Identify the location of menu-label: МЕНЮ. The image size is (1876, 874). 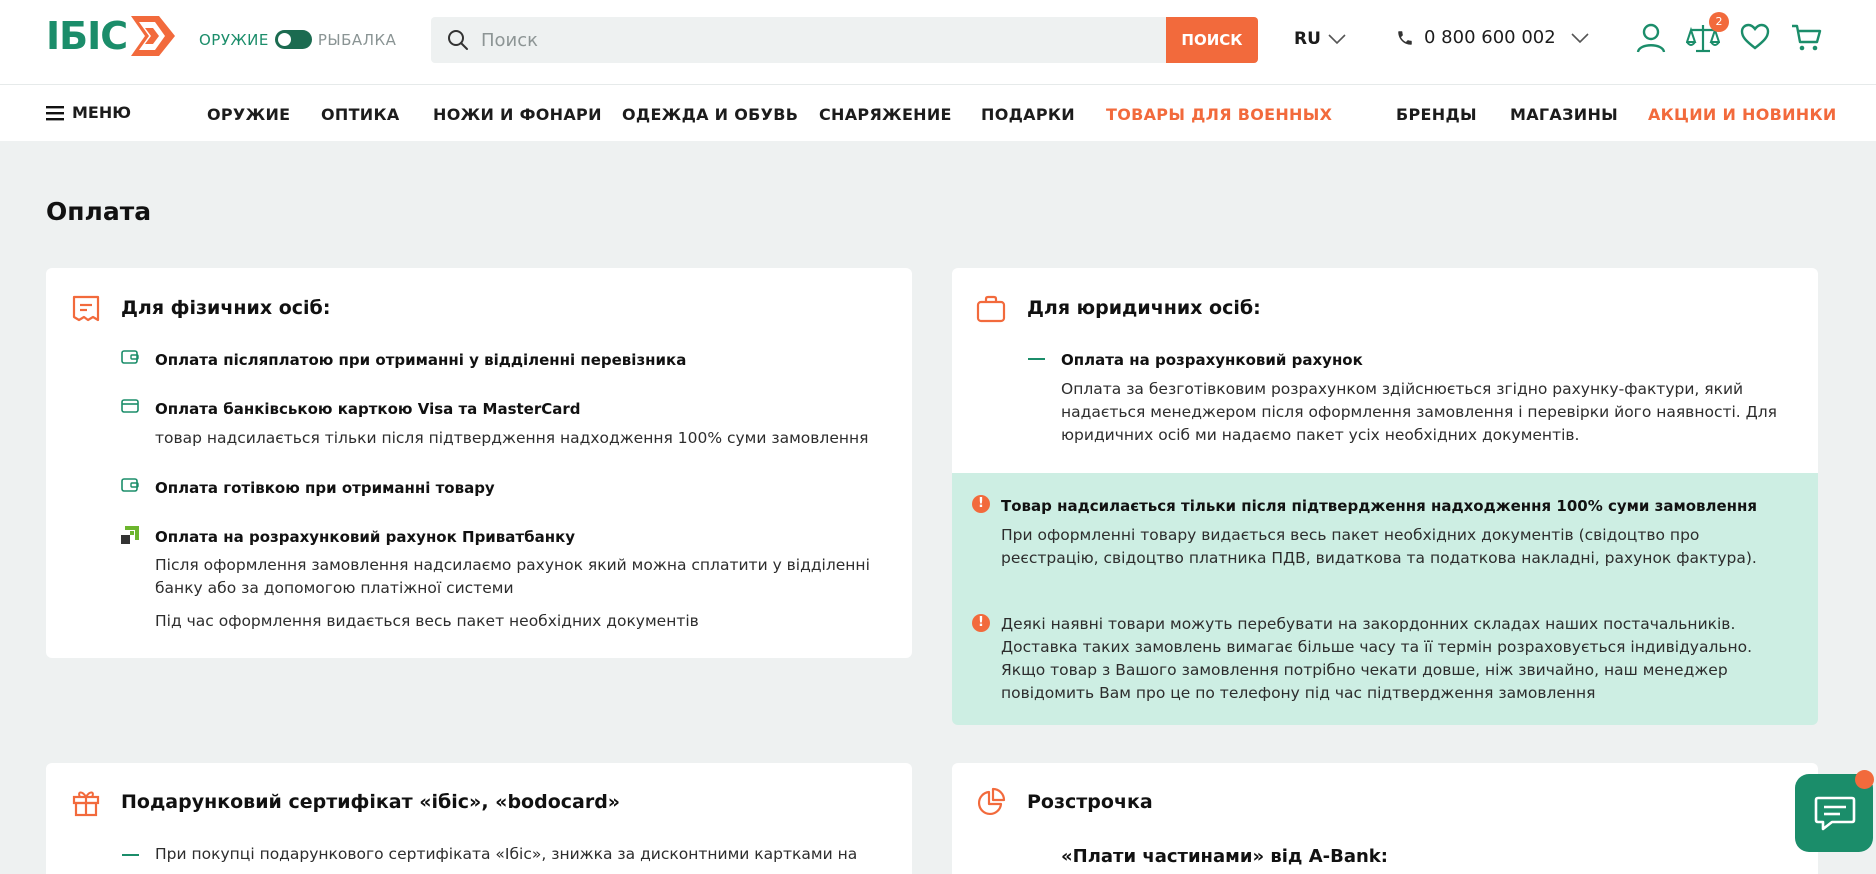
(102, 112).